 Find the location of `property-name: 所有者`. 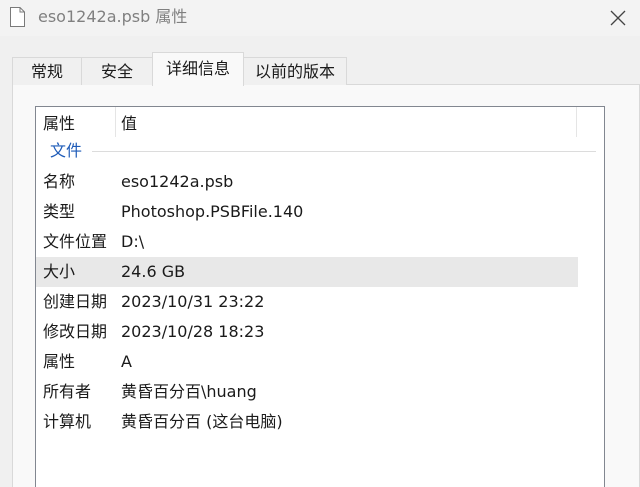

property-name: 所有者 is located at coordinates (67, 391).